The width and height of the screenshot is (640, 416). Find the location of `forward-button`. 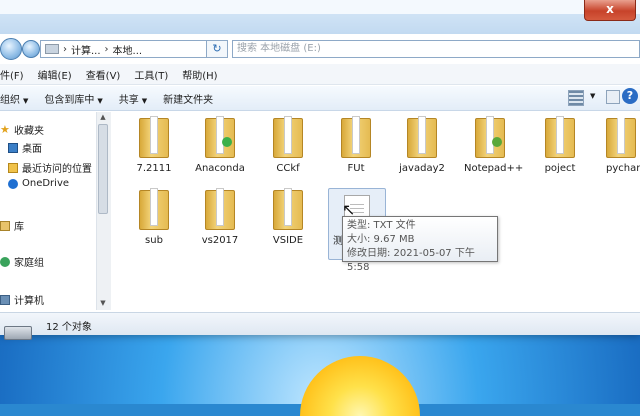

forward-button is located at coordinates (31, 49).